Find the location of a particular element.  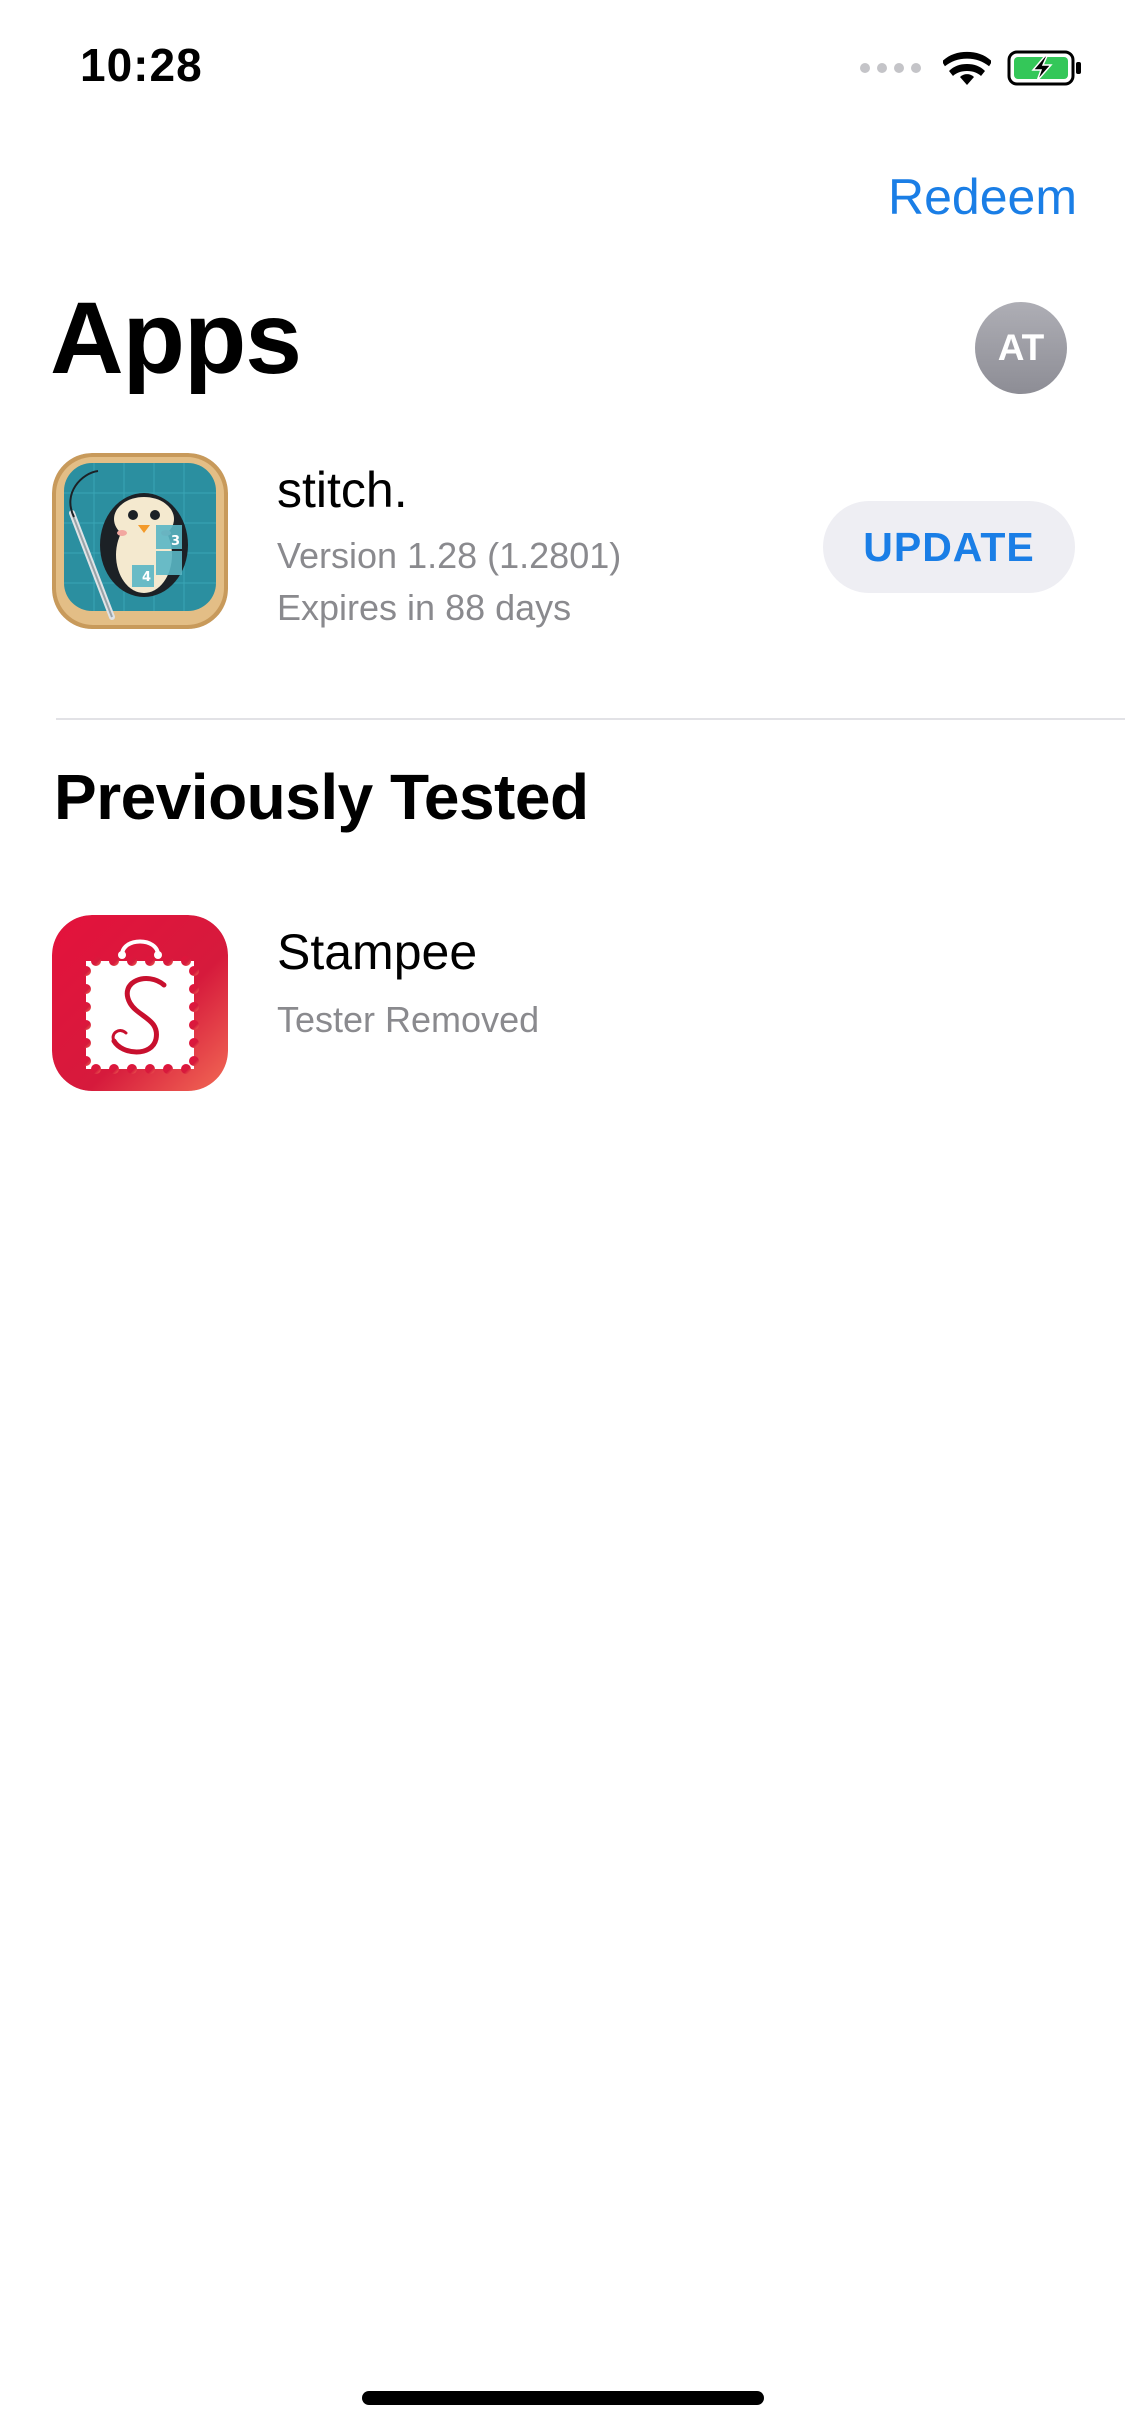

page-title: Apps is located at coordinates (176, 338).